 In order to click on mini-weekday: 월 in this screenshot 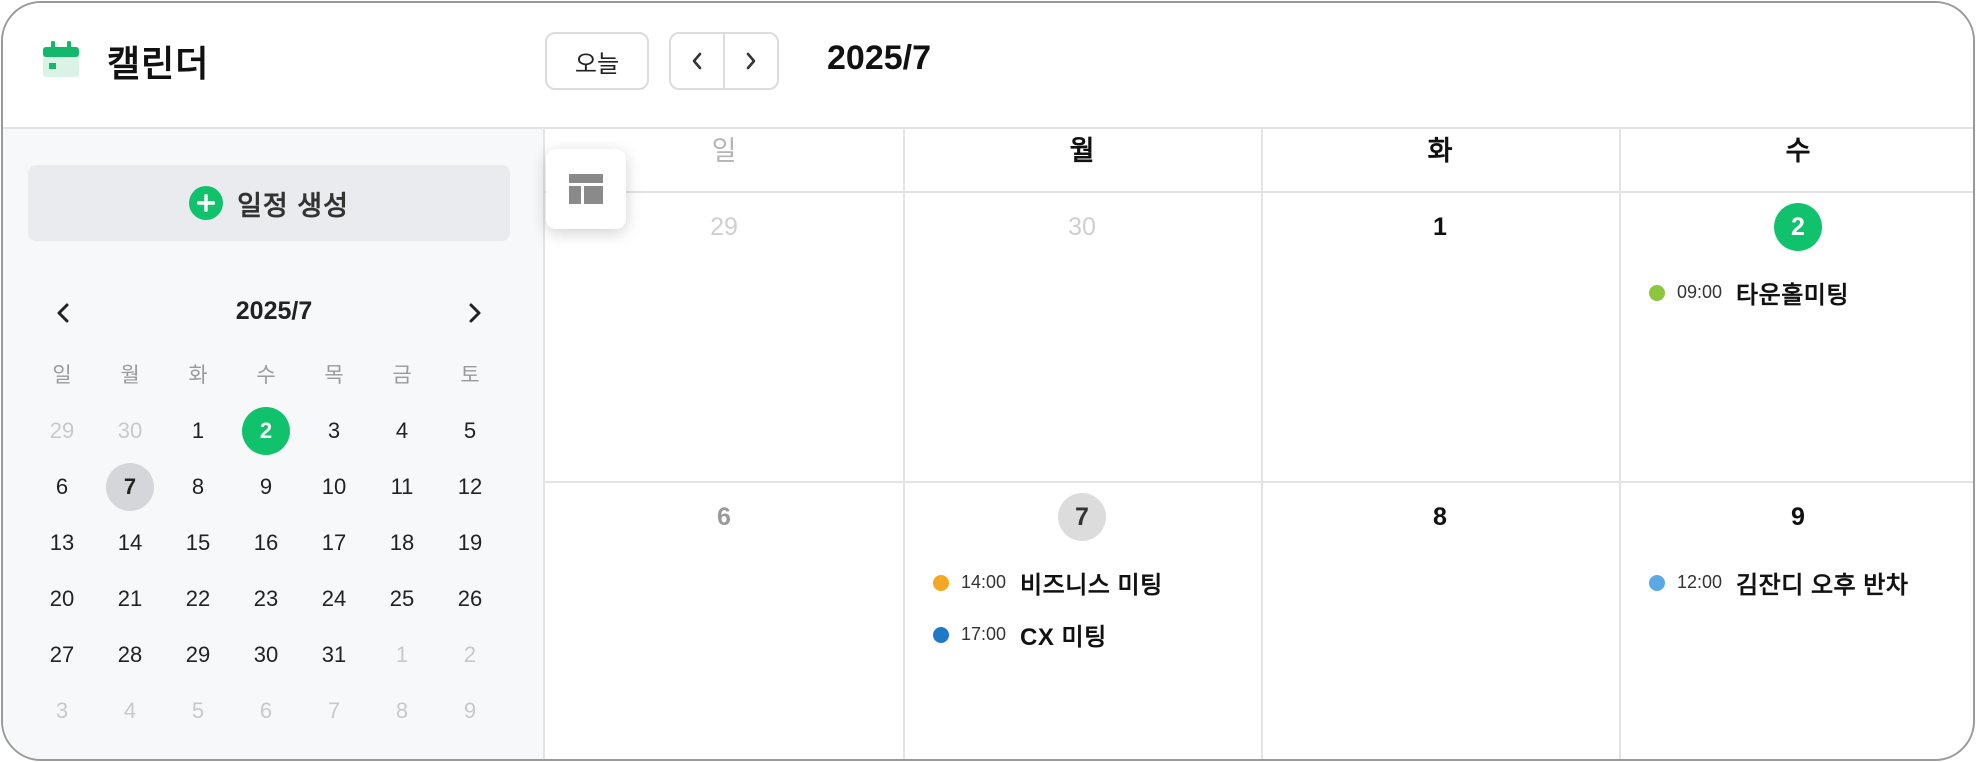, I will do `click(130, 375)`.